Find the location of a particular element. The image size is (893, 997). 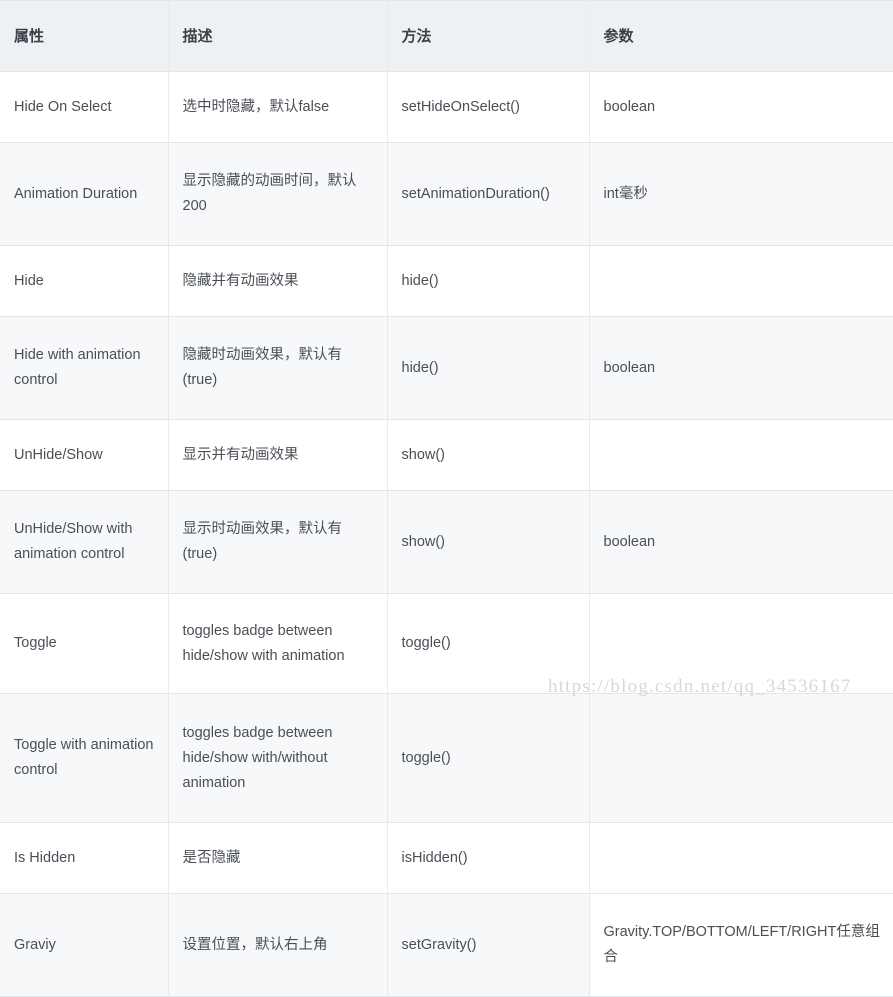

column-header-parameter: 参数 is located at coordinates (741, 36).